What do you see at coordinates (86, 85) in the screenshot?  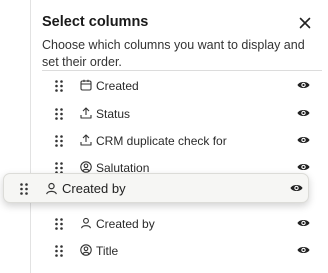 I see `calendar-icon` at bounding box center [86, 85].